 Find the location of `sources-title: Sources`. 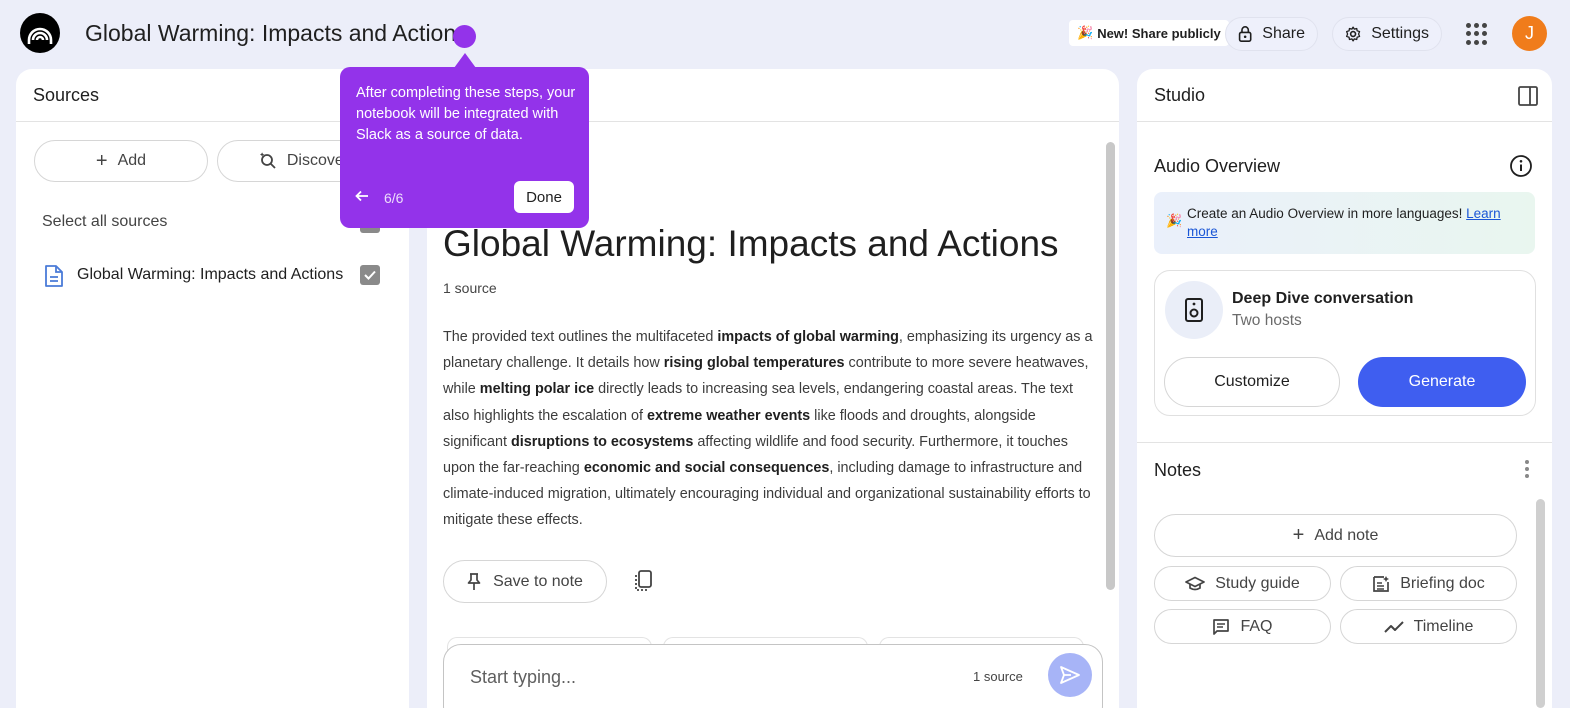

sources-title: Sources is located at coordinates (66, 95).